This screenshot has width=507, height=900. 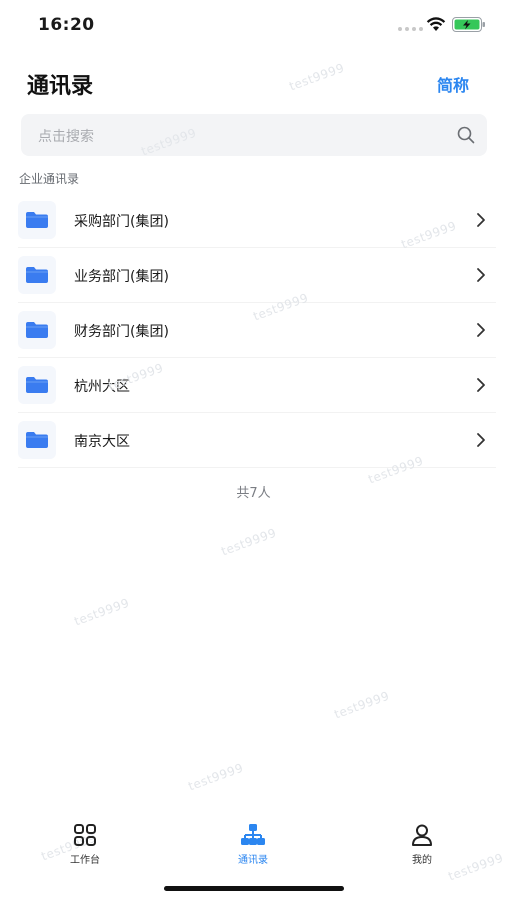 I want to click on tab-contacts: 通讯录, so click(x=253, y=840).